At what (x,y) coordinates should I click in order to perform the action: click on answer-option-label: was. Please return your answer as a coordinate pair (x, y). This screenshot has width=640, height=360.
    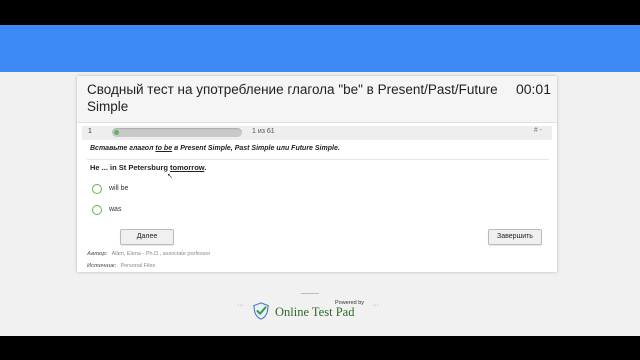
    Looking at the image, I should click on (115, 209).